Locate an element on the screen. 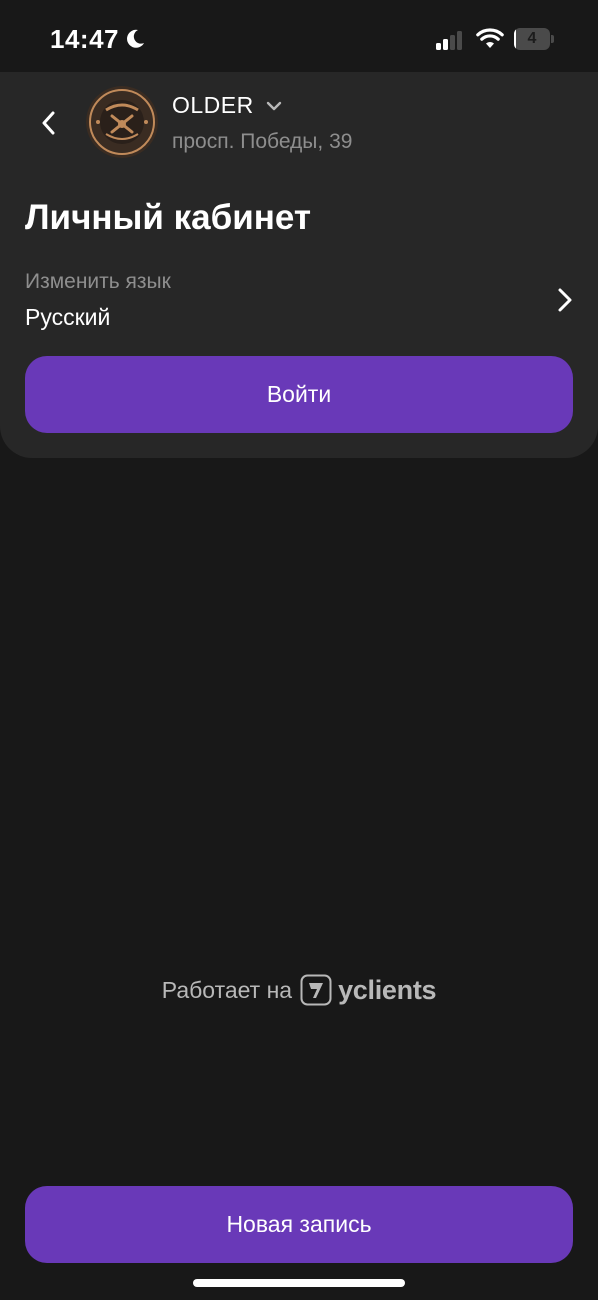 The image size is (598, 1300). chevron-down-icon is located at coordinates (273, 105).